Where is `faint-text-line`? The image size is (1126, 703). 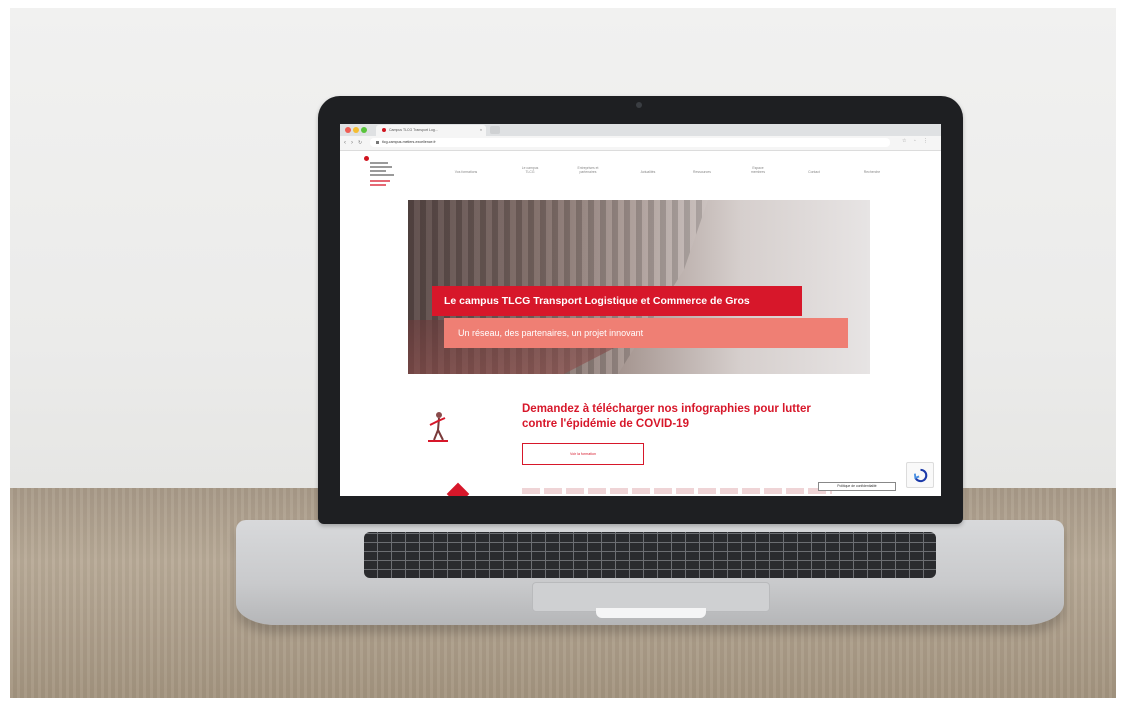
faint-text-line is located at coordinates (677, 491).